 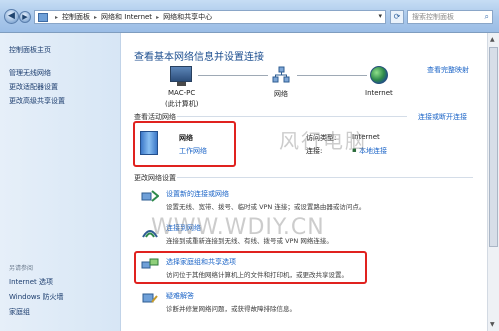 I want to click on page-title: 查看基本网络信息并设置连接, so click(x=199, y=57).